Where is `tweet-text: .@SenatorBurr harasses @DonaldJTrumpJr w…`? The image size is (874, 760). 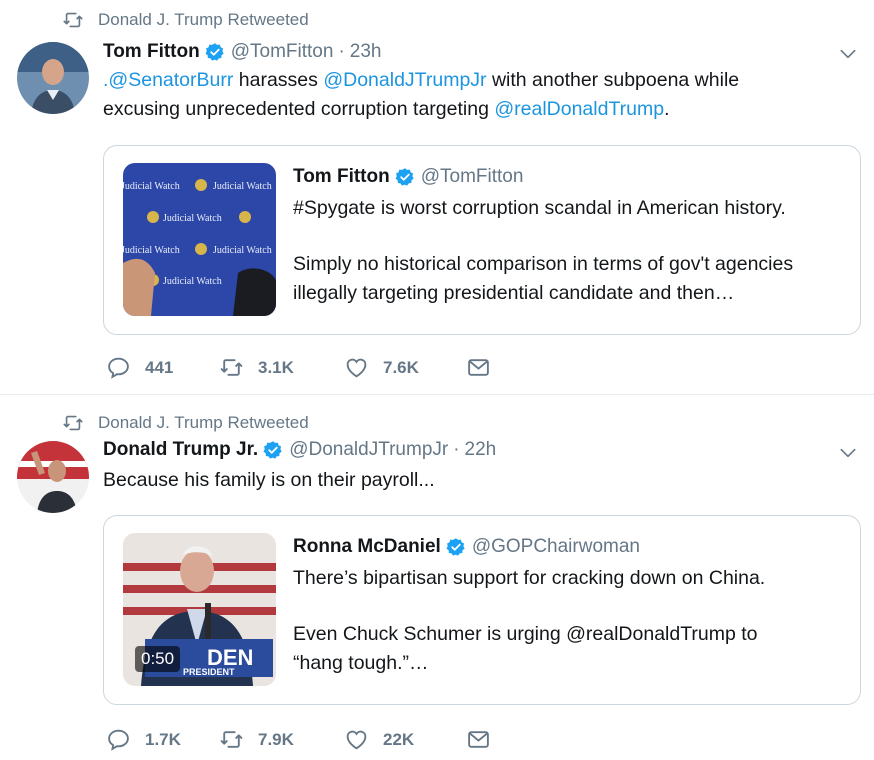
tweet-text: .@SenatorBurr harasses @DonaldJTrumpJr w… is located at coordinates (463, 95).